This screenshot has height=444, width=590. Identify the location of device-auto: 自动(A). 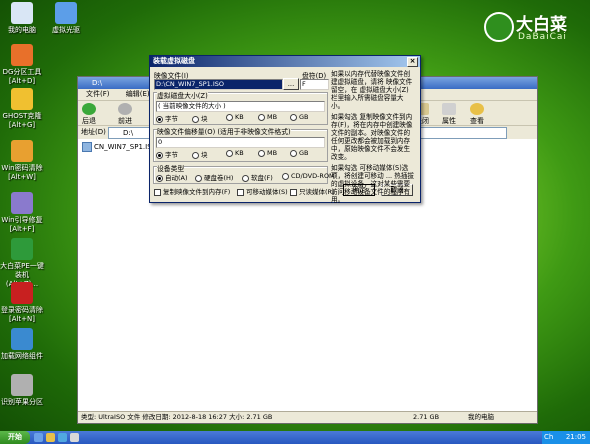
(172, 177).